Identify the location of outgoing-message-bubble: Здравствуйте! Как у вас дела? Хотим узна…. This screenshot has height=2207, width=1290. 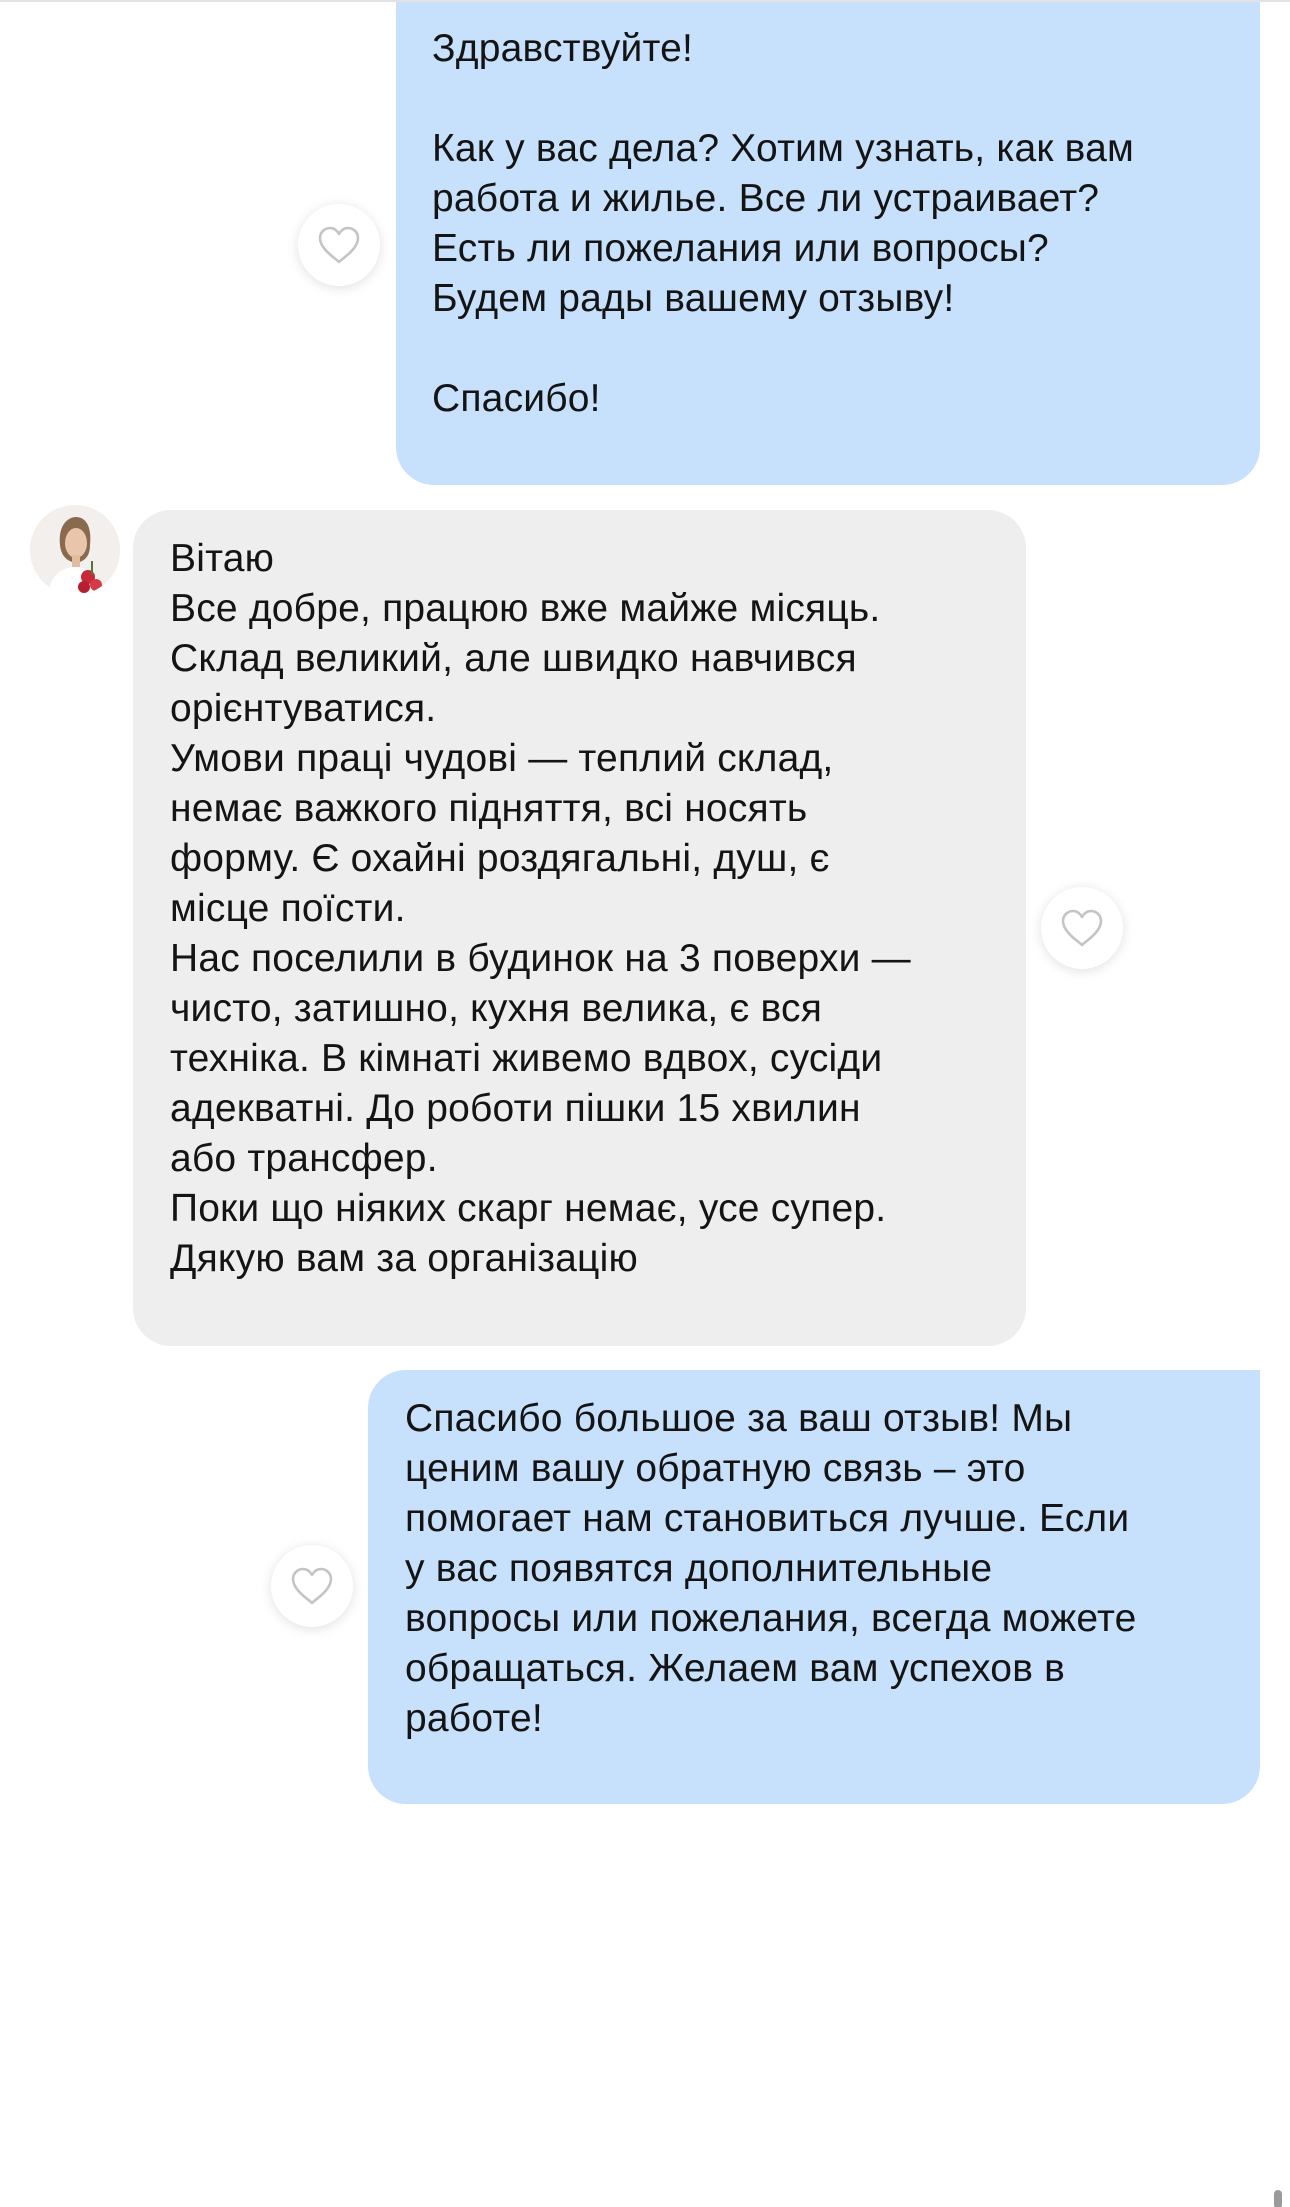
(828, 243).